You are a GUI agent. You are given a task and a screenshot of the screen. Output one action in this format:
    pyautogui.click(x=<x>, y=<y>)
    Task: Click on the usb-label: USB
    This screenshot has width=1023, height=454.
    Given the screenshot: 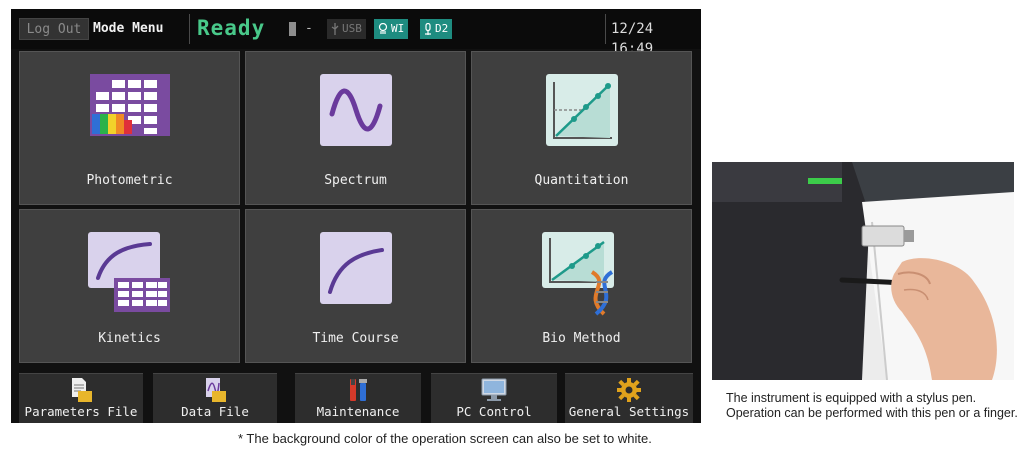 What is the action you would take?
    pyautogui.click(x=352, y=28)
    